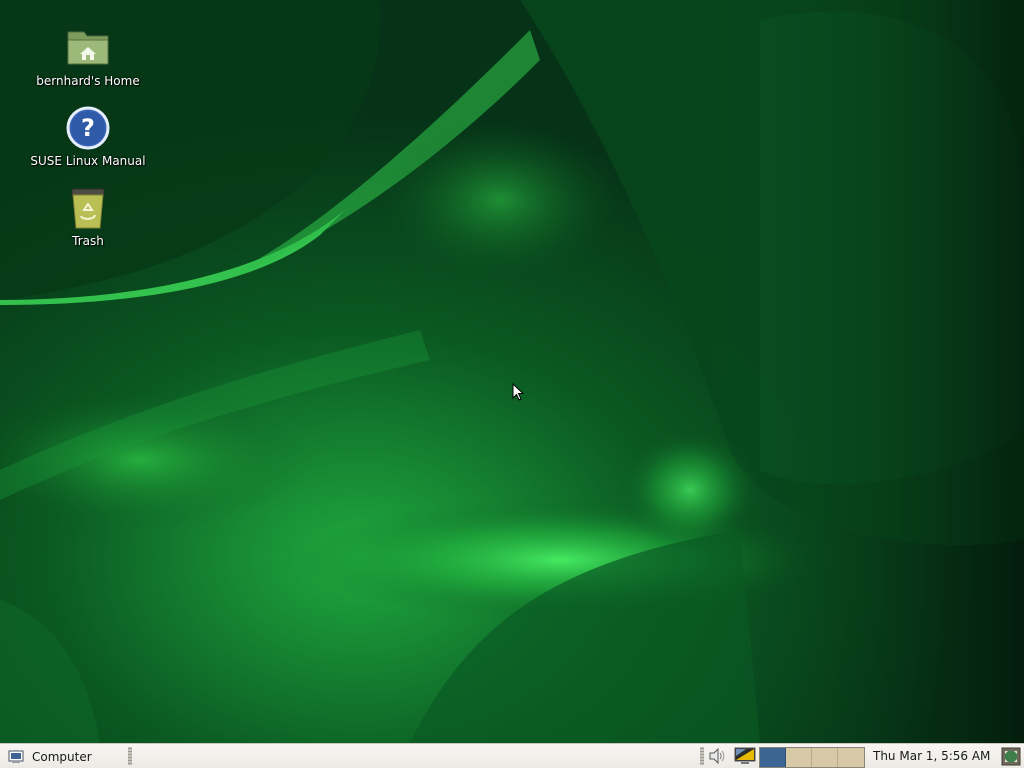 The height and width of the screenshot is (768, 1024). I want to click on computer-menu-label: Computer, so click(62, 756).